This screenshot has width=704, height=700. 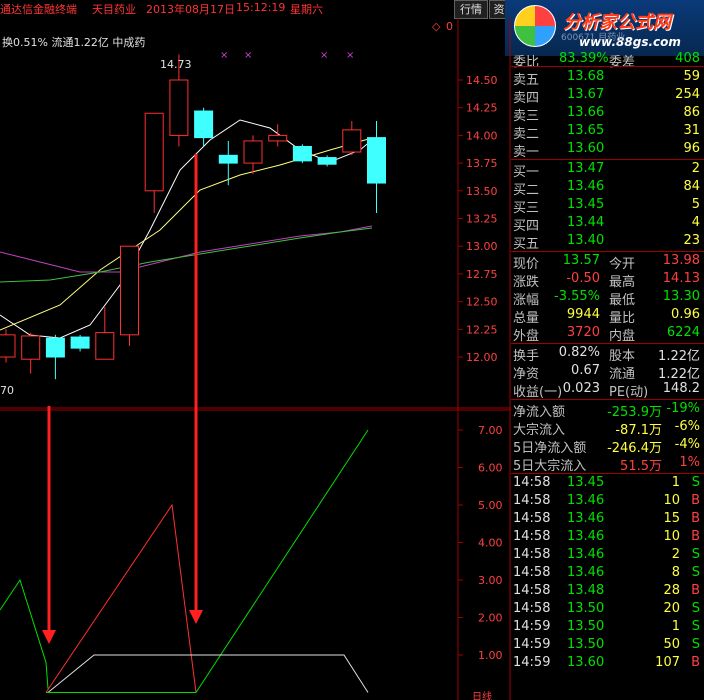 I want to click on axis-tick-label: 12.75, so click(x=482, y=274).